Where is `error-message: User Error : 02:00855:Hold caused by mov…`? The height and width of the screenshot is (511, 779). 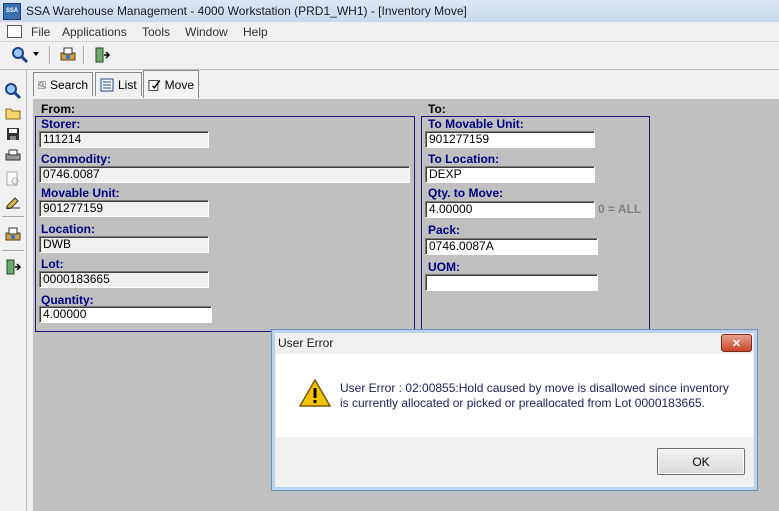
error-message: User Error : 02:00855:Hold caused by mov… is located at coordinates (534, 395).